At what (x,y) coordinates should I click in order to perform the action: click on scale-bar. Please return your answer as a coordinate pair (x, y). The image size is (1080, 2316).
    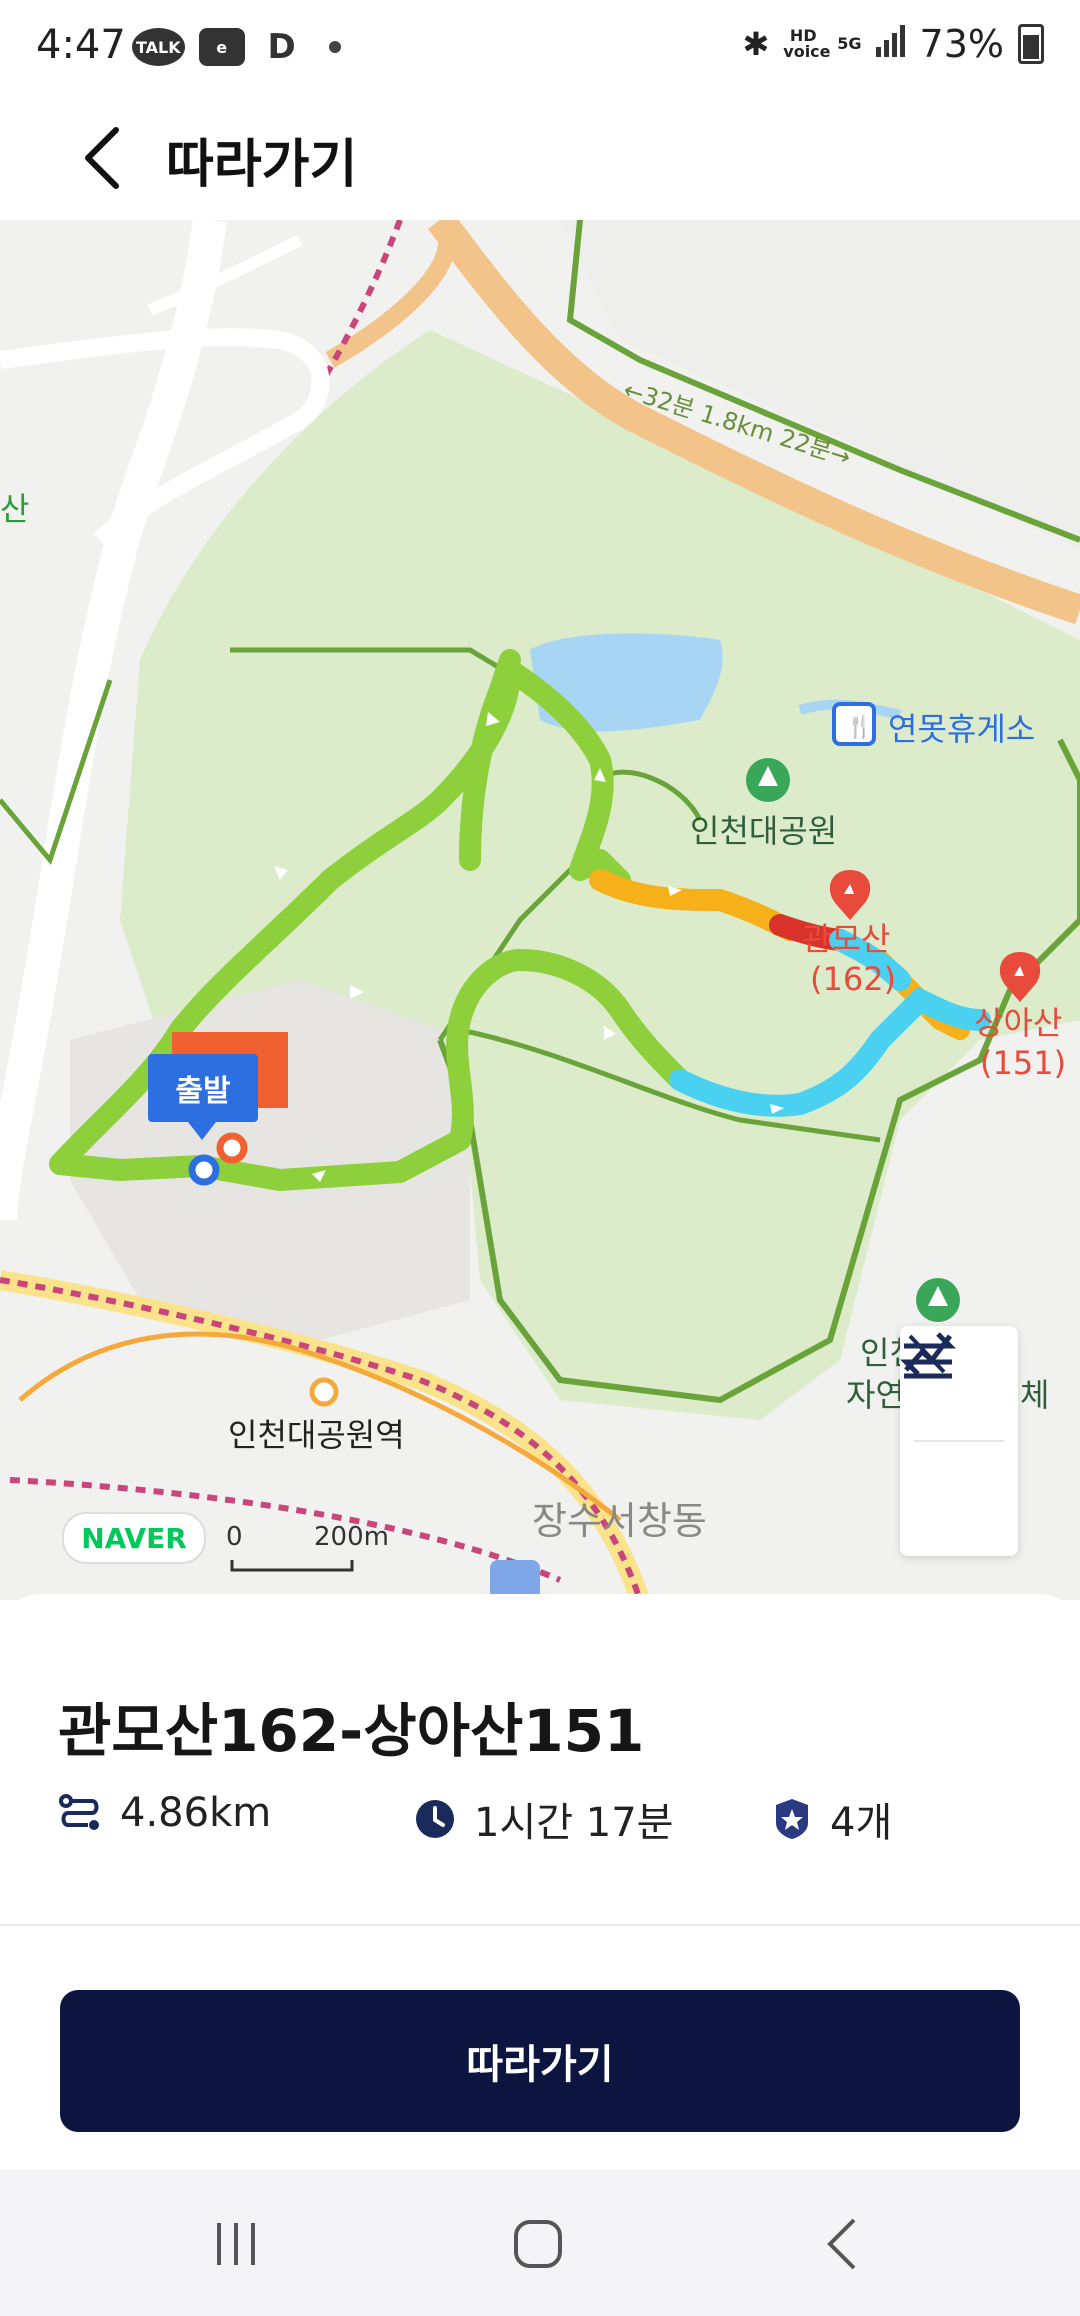
    Looking at the image, I should click on (292, 1566).